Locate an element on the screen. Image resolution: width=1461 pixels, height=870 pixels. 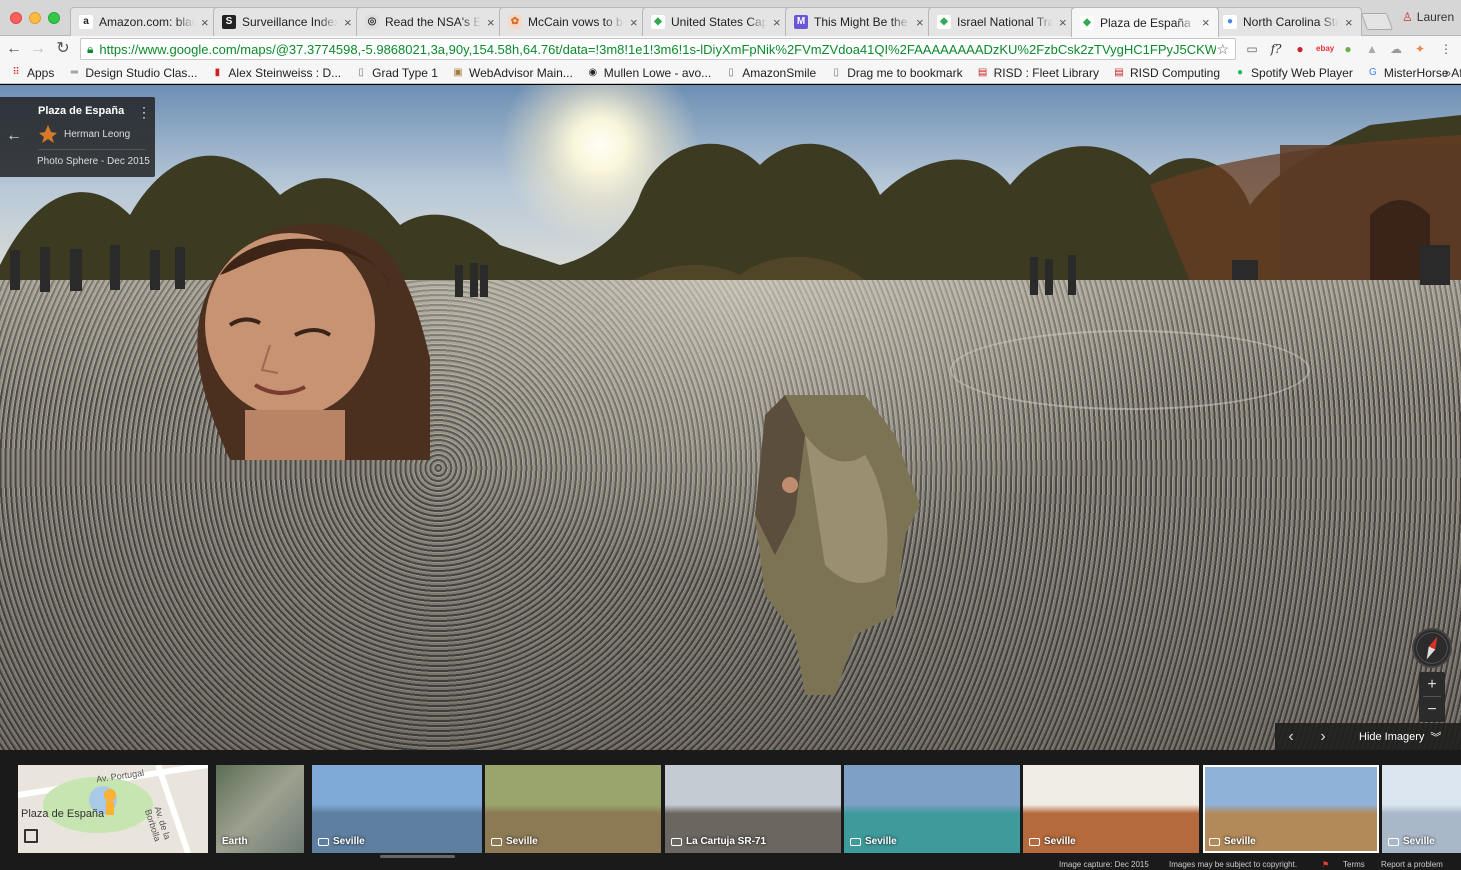
expand-map-icon is located at coordinates (31, 836).